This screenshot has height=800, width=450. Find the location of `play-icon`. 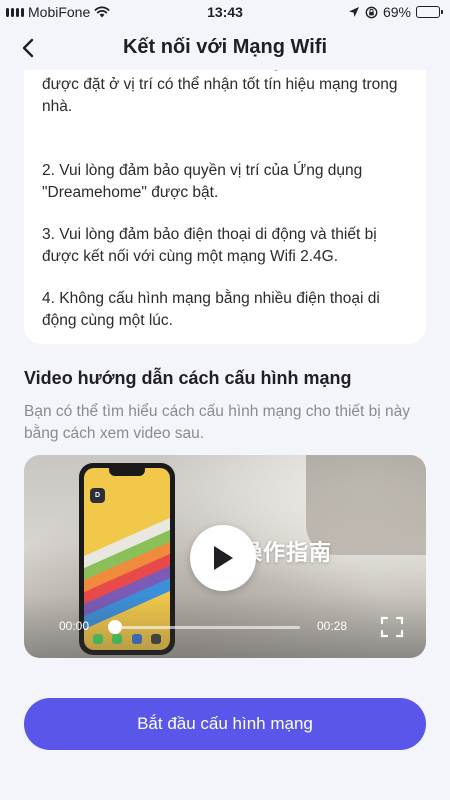

play-icon is located at coordinates (223, 558).